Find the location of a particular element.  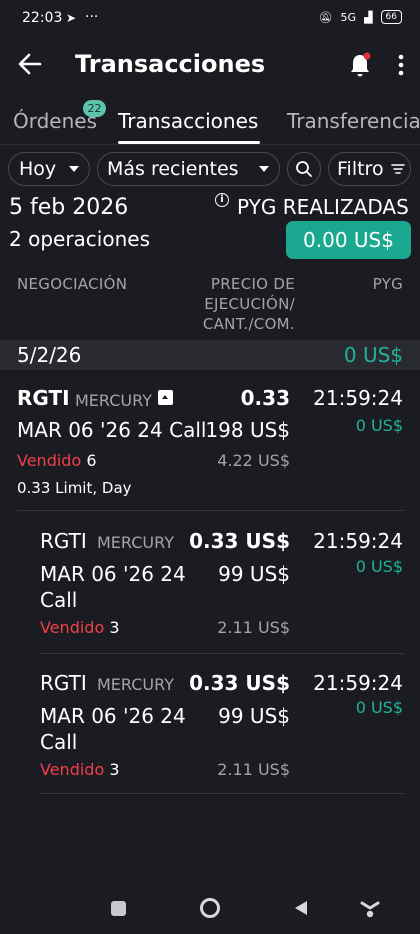

column-price-line2: EJECUCIÓN/ is located at coordinates (249, 304).